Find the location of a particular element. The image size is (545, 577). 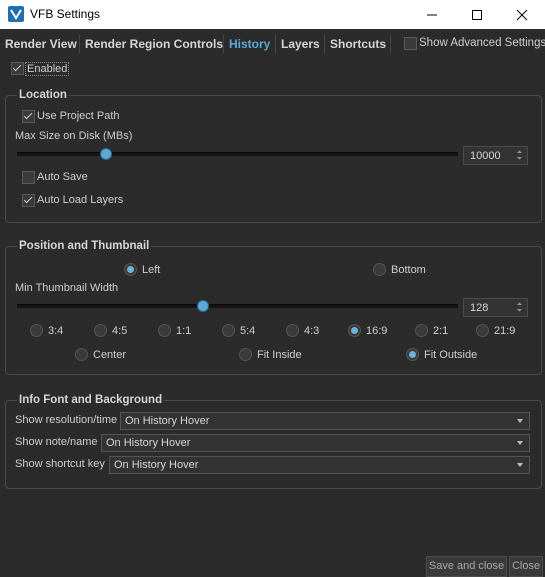

radio-fit-outside is located at coordinates (412, 354).